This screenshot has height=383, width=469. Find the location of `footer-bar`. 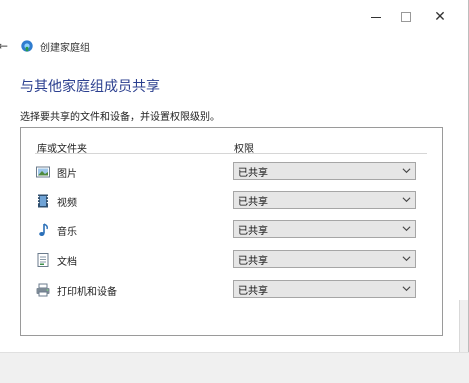

footer-bar is located at coordinates (234, 367).